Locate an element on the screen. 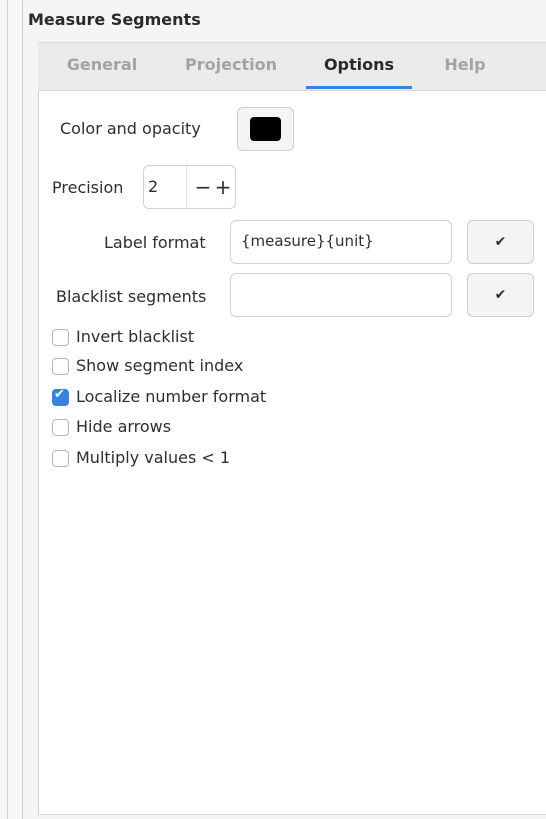 The width and height of the screenshot is (546, 819). localize-number-format-checkbox: ✔ is located at coordinates (60, 396).